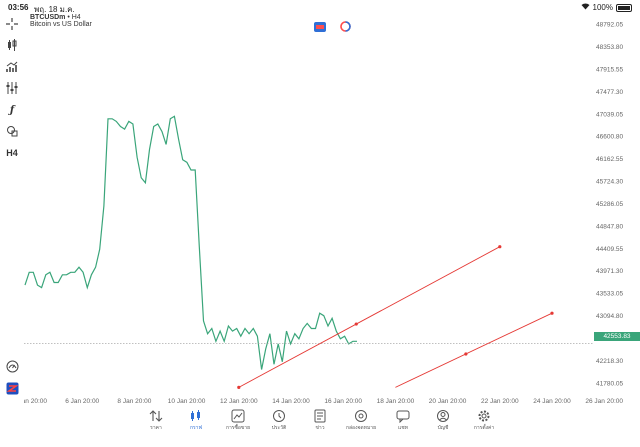 This screenshot has height=447, width=640. Describe the element at coordinates (238, 428) in the screenshot. I see `tab-label: การซื้อขาย` at that location.